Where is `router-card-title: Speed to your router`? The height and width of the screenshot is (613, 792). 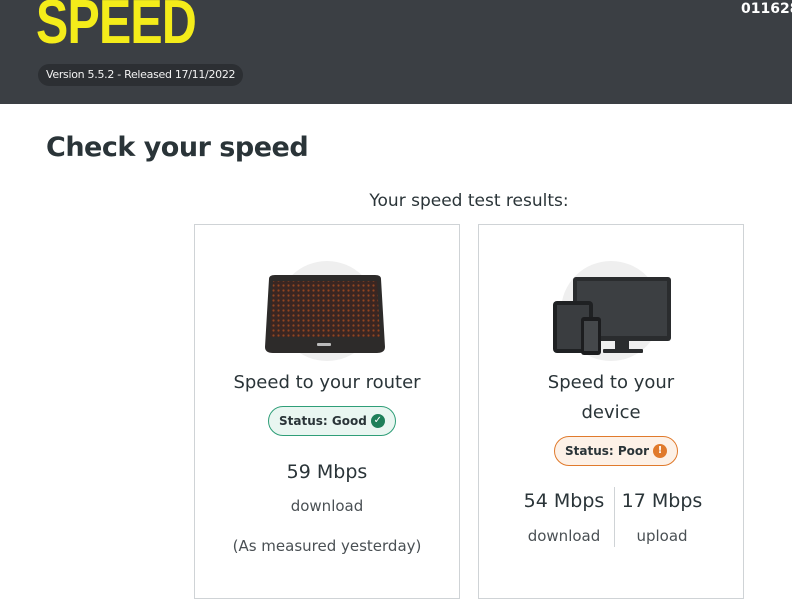
router-card-title: Speed to your router is located at coordinates (327, 382).